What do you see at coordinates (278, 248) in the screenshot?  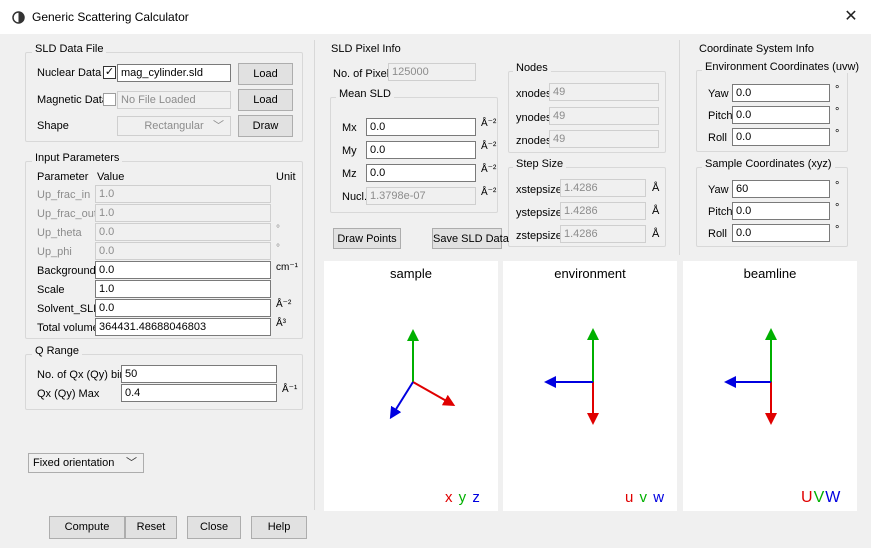 I see `param-unit: °` at bounding box center [278, 248].